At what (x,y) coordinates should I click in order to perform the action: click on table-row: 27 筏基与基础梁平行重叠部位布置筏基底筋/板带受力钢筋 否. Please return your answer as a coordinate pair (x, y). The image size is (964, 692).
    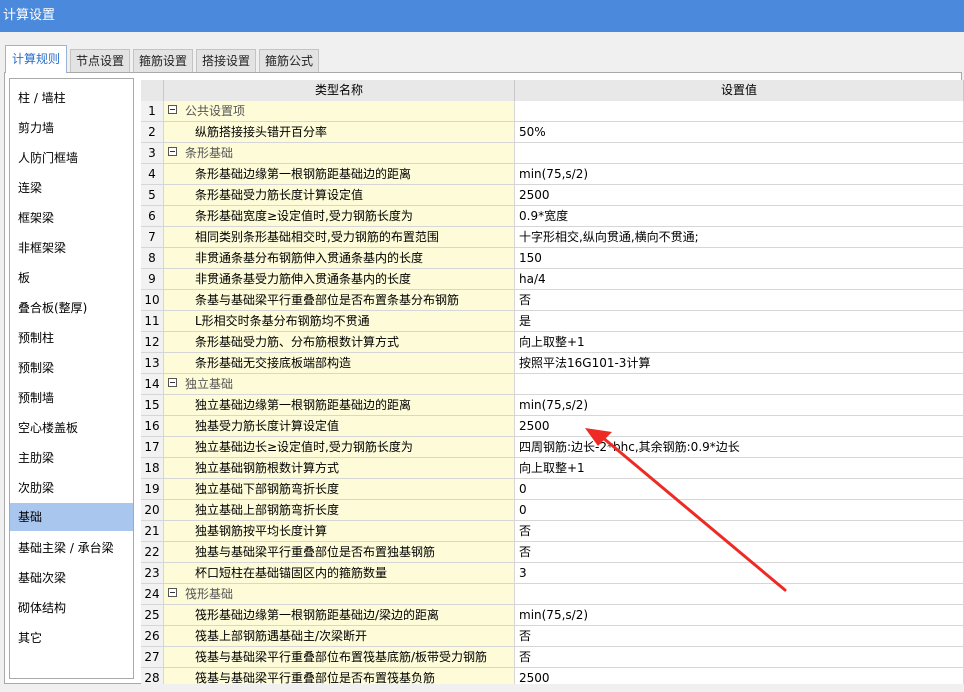
    Looking at the image, I should click on (552, 657).